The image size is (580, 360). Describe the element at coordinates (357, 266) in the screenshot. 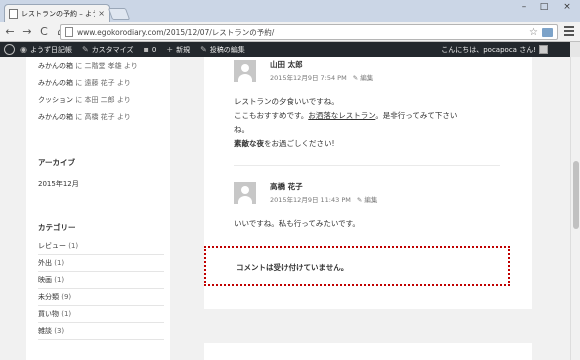

I see `comments-closed-notice: コメントは受け付けていません。` at that location.